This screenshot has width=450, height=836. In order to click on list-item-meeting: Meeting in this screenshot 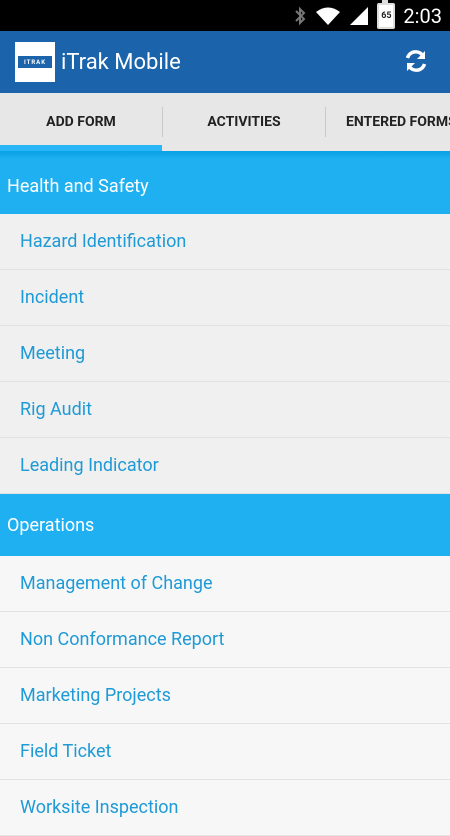, I will do `click(225, 354)`.